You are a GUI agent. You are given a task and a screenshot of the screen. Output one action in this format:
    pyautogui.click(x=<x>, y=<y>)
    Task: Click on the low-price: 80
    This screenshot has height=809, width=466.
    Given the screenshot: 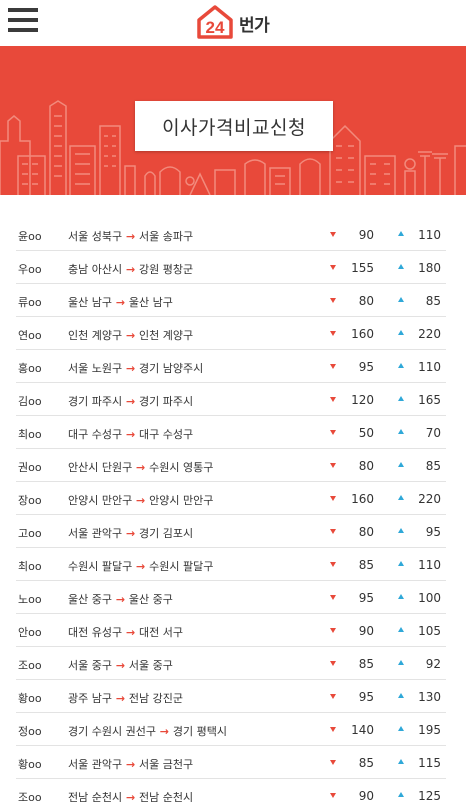 What is the action you would take?
    pyautogui.click(x=366, y=466)
    